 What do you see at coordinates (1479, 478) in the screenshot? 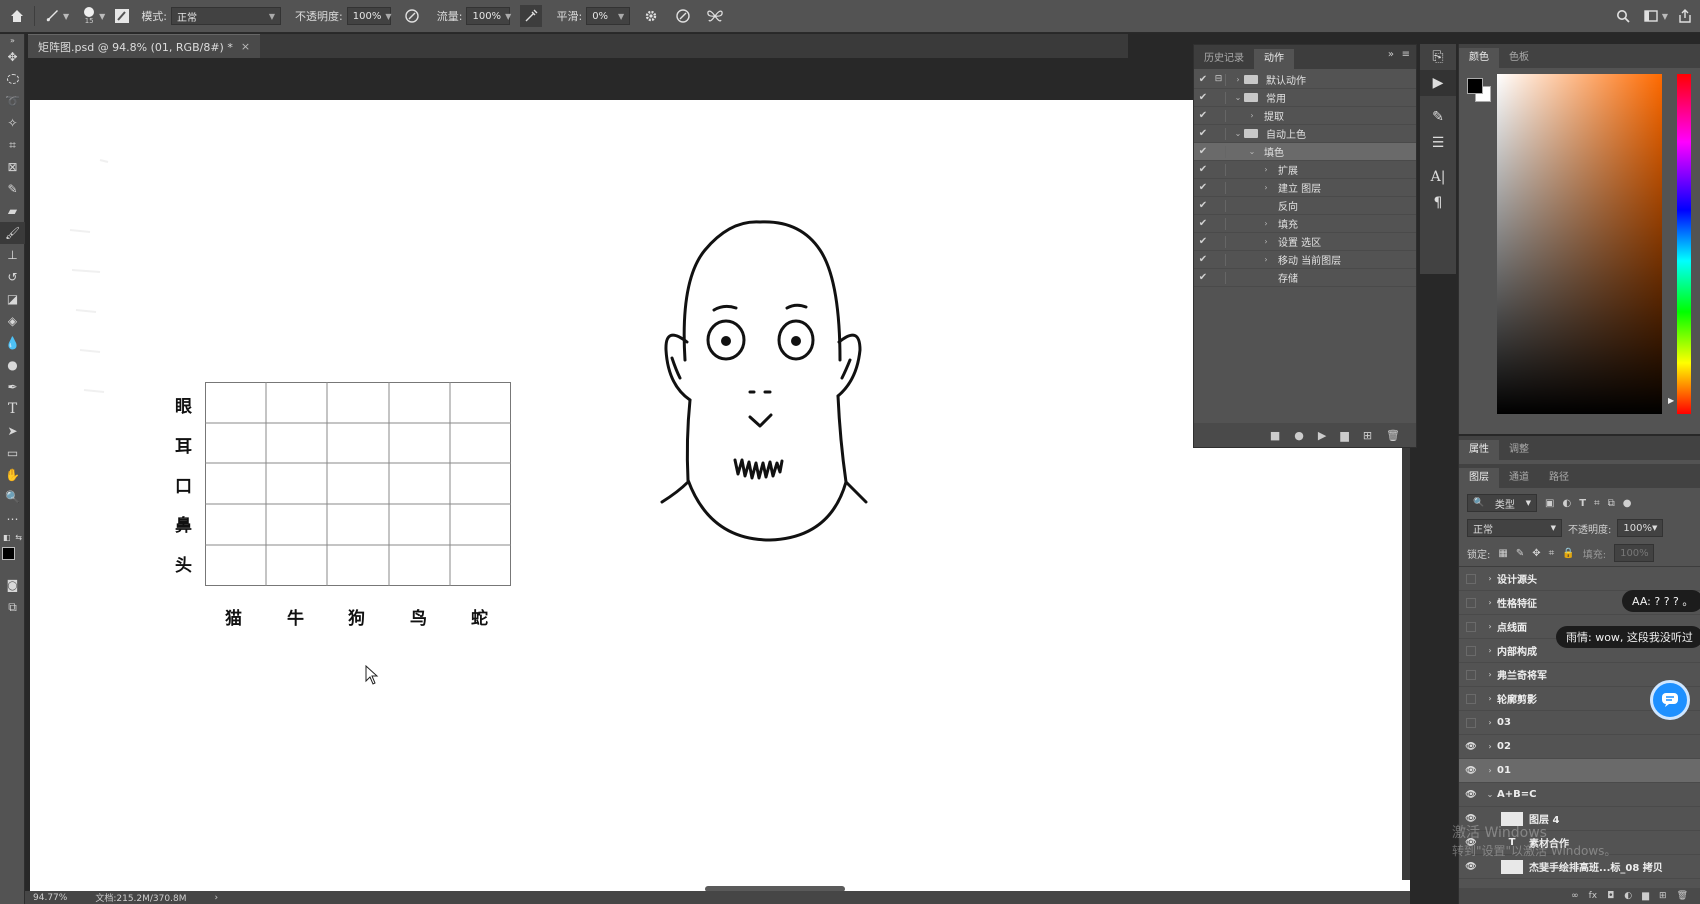
I see `tab-layers: 图层` at bounding box center [1479, 478].